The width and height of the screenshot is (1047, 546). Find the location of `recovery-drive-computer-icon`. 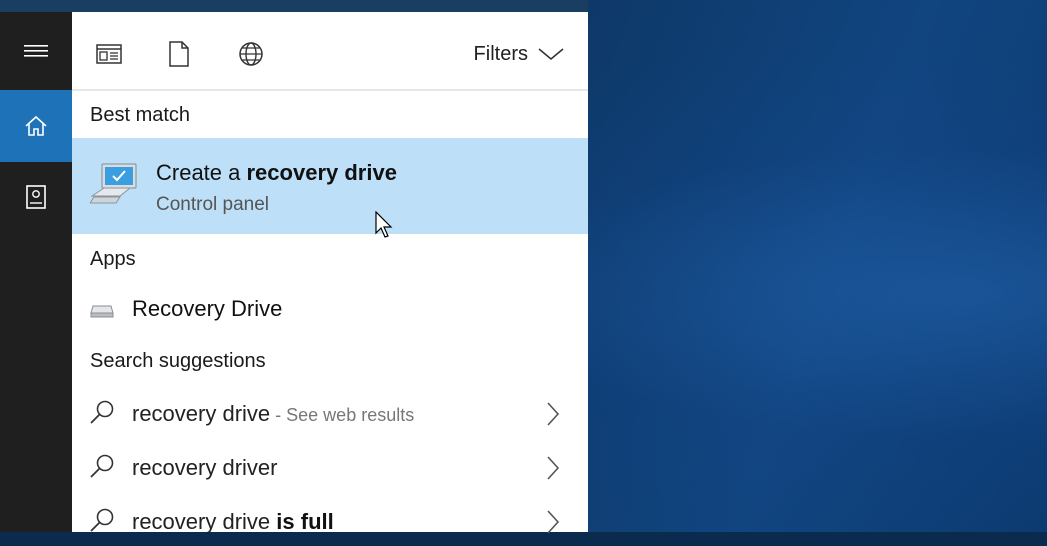

recovery-drive-computer-icon is located at coordinates (113, 183).